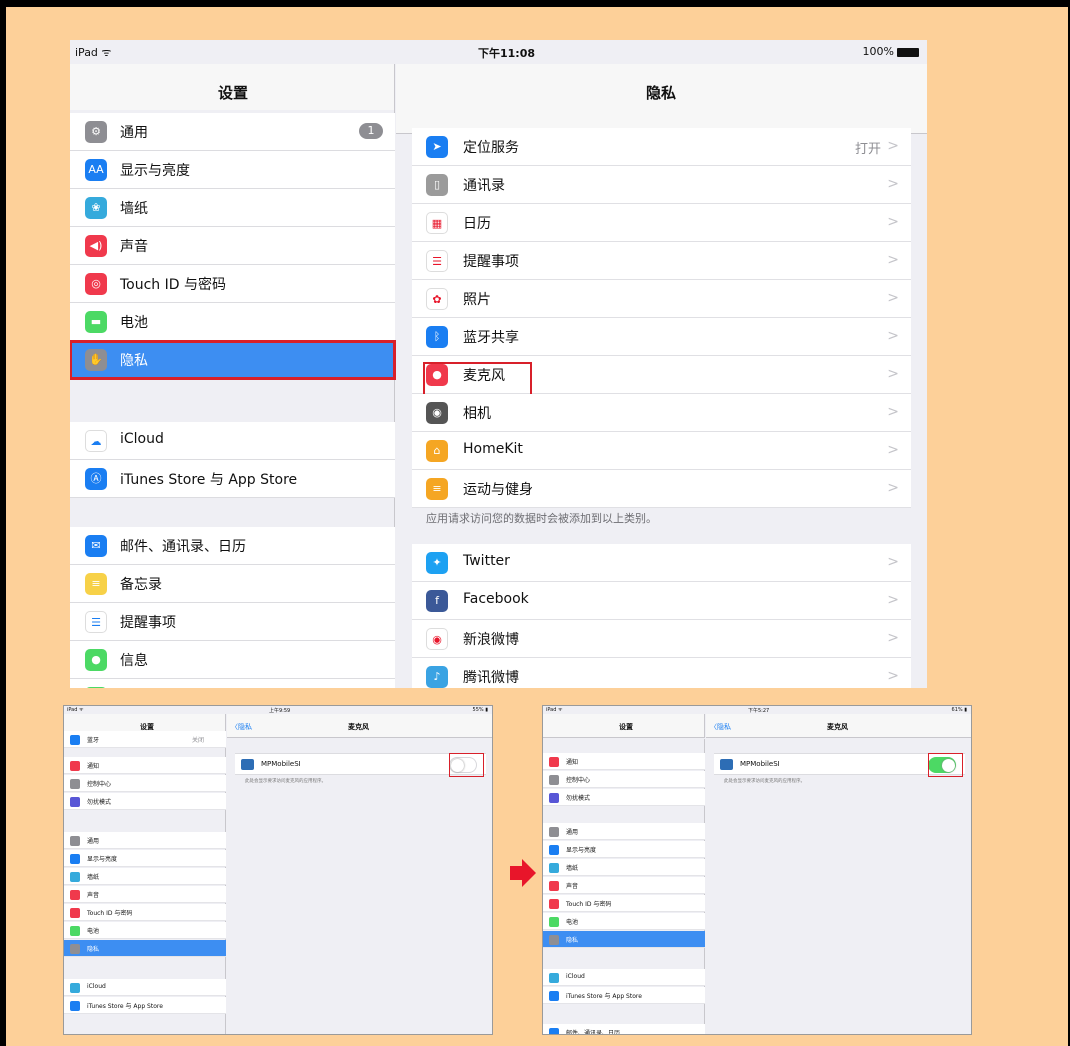 The width and height of the screenshot is (1070, 1046). What do you see at coordinates (480, 710) in the screenshot?
I see `battery-indicator: 55% ▮` at bounding box center [480, 710].